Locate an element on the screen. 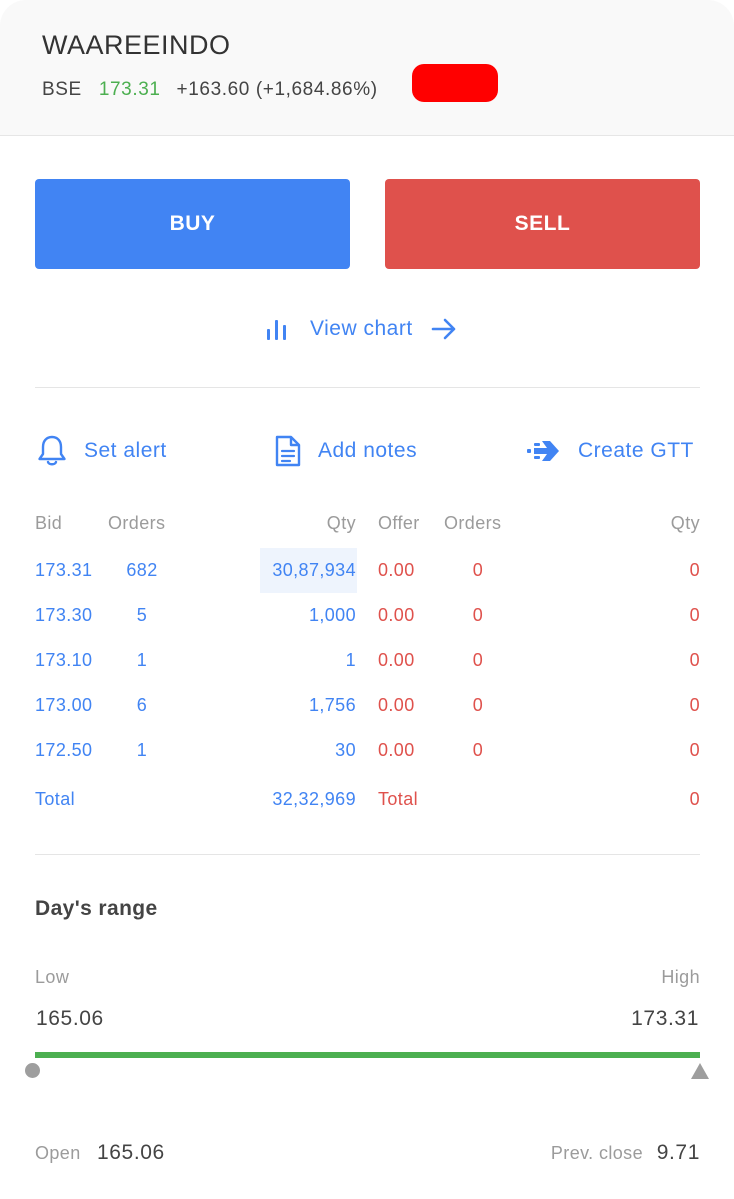 This screenshot has width=734, height=1199. low-value: 165.06 is located at coordinates (70, 1018).